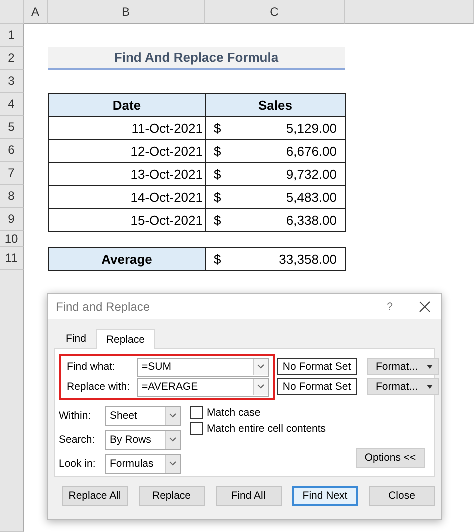 The height and width of the screenshot is (532, 474). I want to click on row-header: 3, so click(12, 81).